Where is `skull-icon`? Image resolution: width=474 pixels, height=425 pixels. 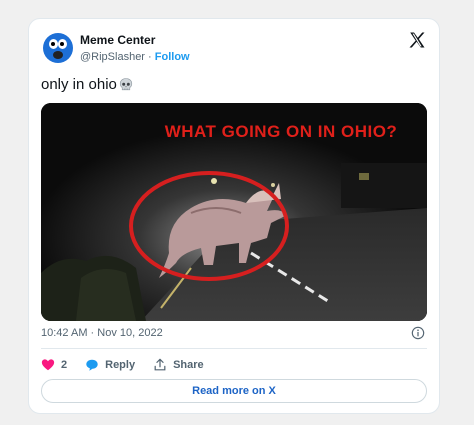 skull-icon is located at coordinates (125, 83).